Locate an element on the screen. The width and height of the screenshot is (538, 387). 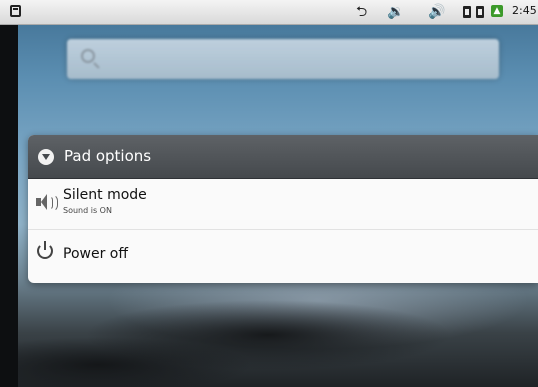
dialog-title: Pad options is located at coordinates (108, 156).